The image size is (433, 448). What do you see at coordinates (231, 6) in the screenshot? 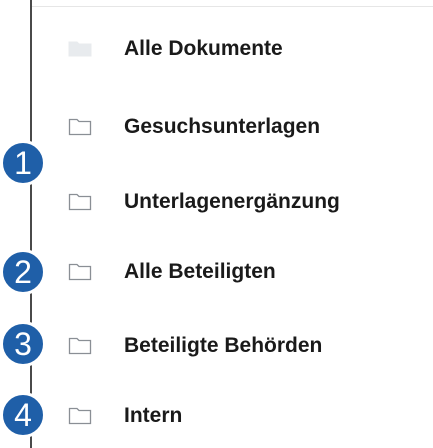
I see `top-divider` at bounding box center [231, 6].